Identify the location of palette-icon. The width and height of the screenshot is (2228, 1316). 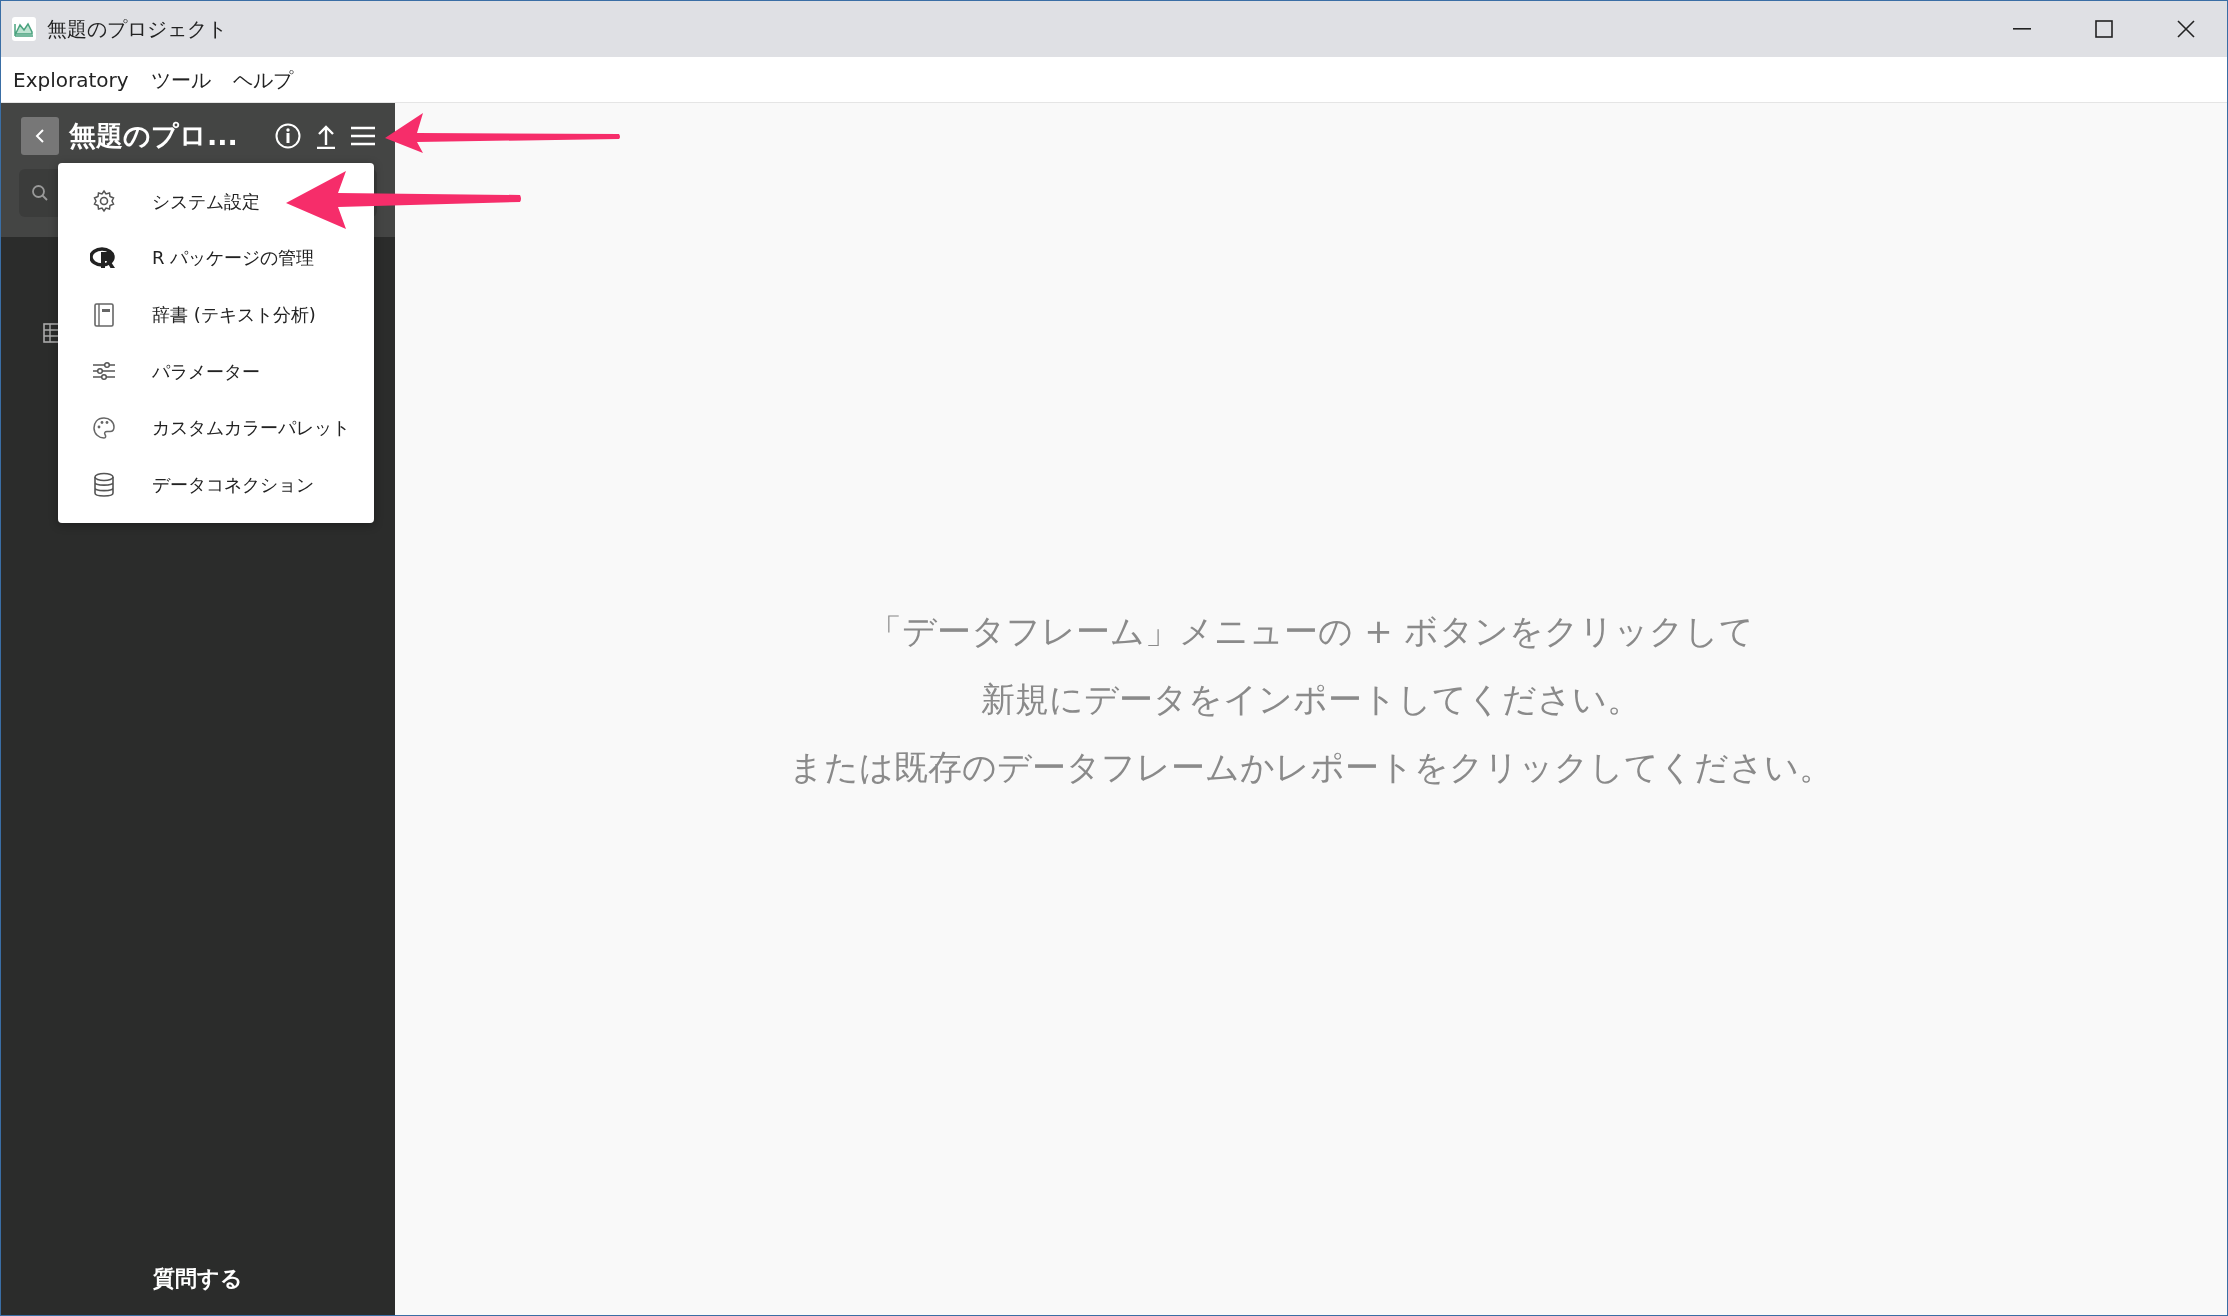
(104, 427).